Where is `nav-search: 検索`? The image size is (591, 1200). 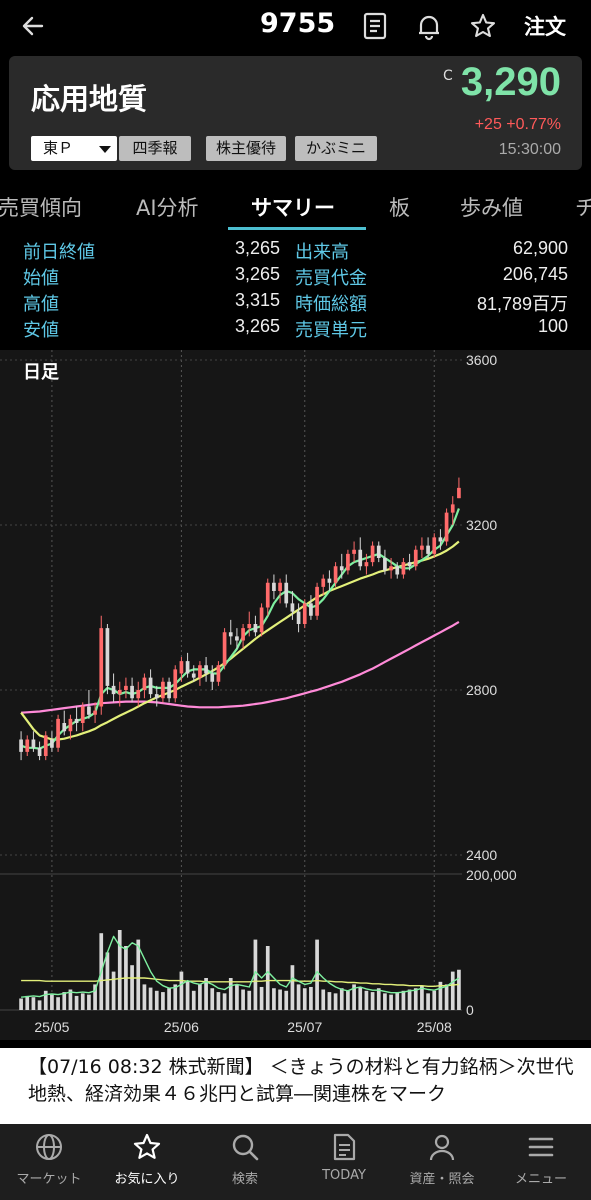 nav-search: 検索 is located at coordinates (245, 1162).